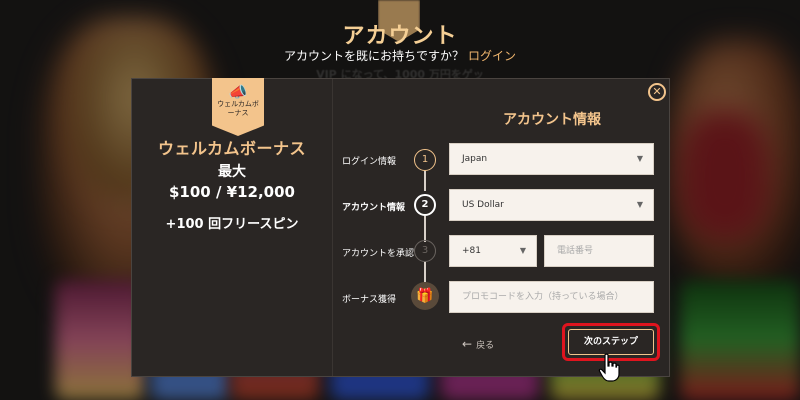 The height and width of the screenshot is (400, 800). I want to click on country-value: Japan, so click(475, 159).